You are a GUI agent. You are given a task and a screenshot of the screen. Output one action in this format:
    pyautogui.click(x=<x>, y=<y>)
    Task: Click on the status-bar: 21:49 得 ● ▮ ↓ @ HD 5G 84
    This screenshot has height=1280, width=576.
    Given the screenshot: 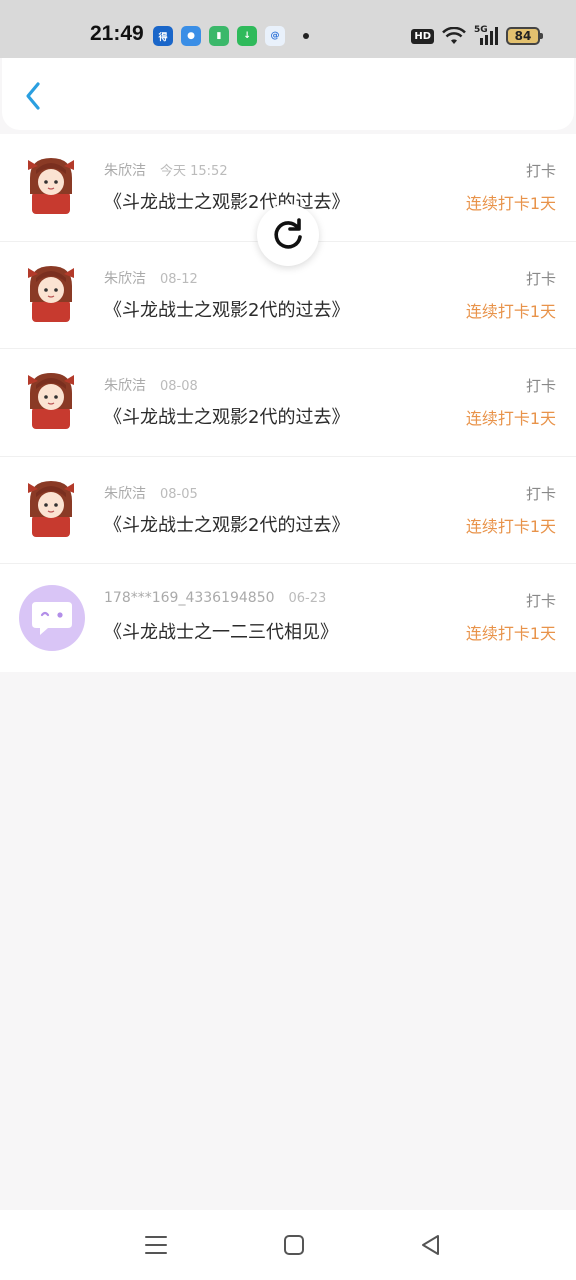 What is the action you would take?
    pyautogui.click(x=288, y=29)
    